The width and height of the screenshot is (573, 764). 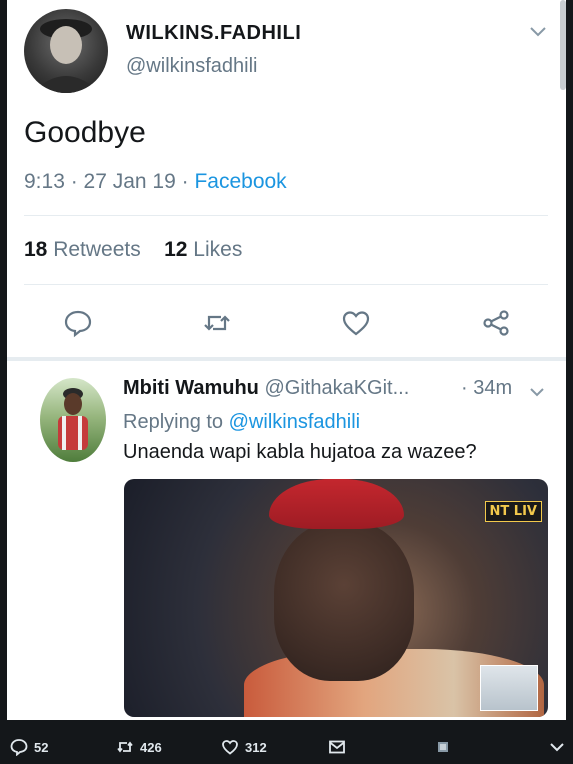 I want to click on likes-stat: 12 Likes, so click(x=203, y=249).